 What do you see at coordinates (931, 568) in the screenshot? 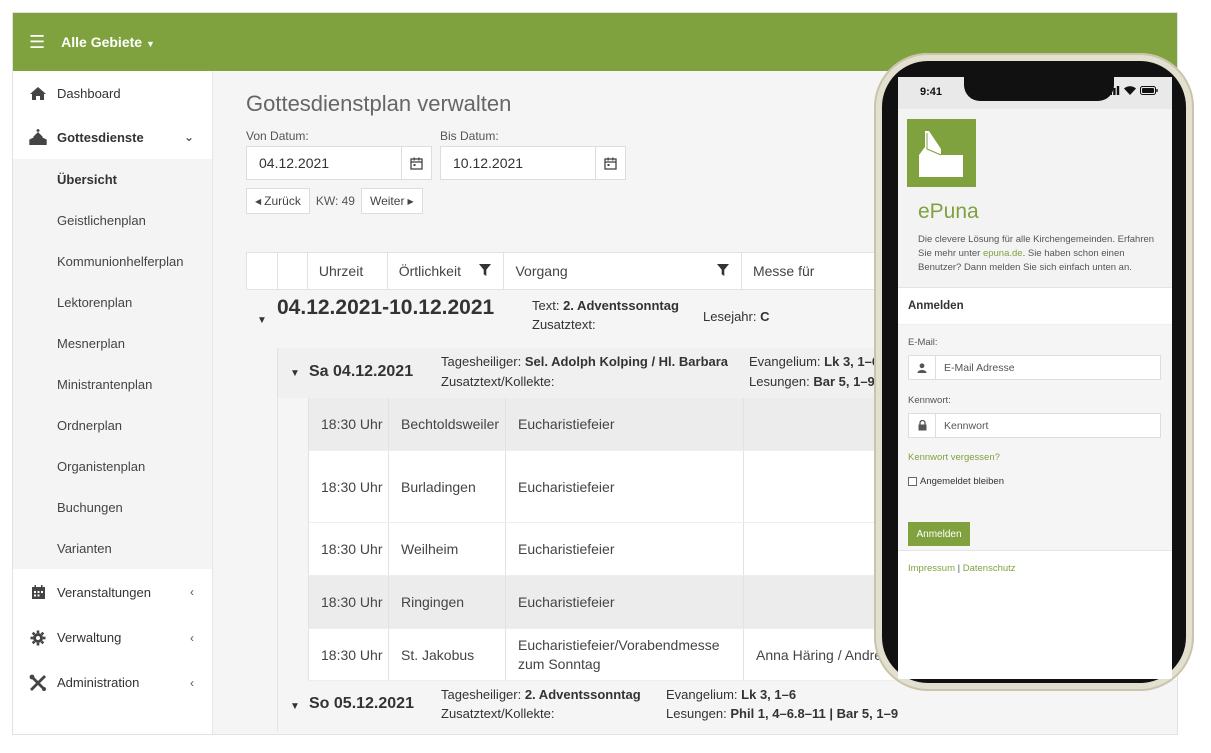
I see `imprint-link: Impressum` at bounding box center [931, 568].